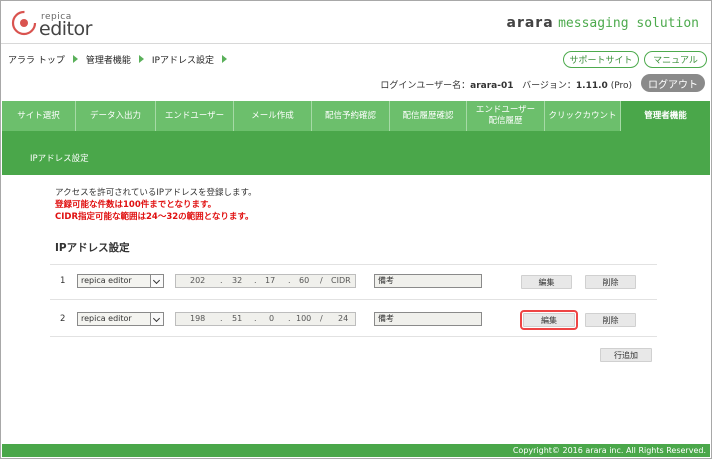 This screenshot has width=712, height=459. What do you see at coordinates (24, 23) in the screenshot?
I see `logo-mark-icon` at bounding box center [24, 23].